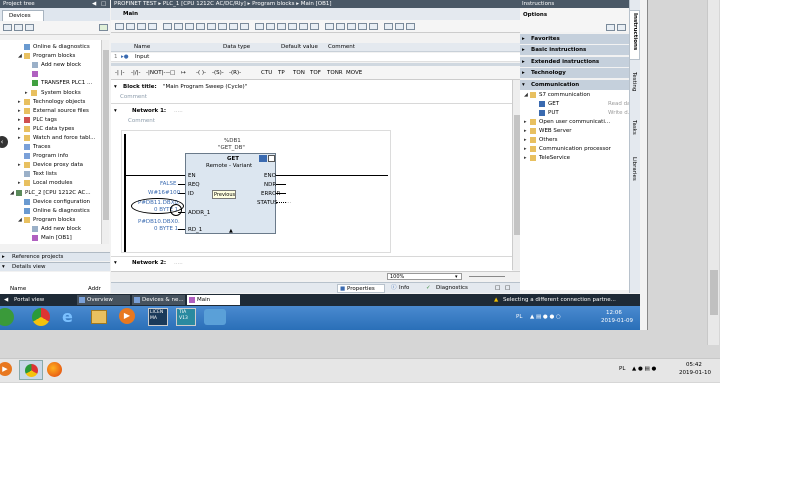  What do you see at coordinates (103, 300) in the screenshot?
I see `portal-tab-overview: Overview` at bounding box center [103, 300].